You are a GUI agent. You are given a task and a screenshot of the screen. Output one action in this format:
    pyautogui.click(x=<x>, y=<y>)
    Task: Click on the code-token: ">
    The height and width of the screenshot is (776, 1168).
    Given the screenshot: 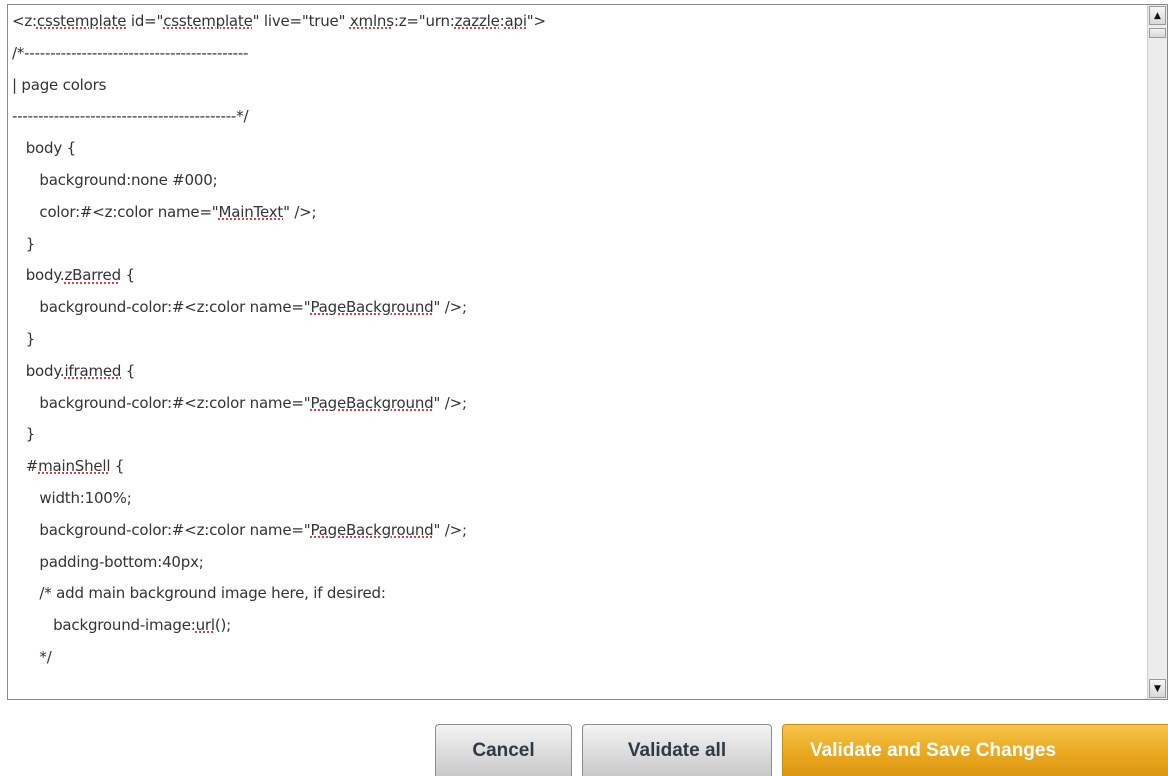 What is the action you would take?
    pyautogui.click(x=536, y=21)
    